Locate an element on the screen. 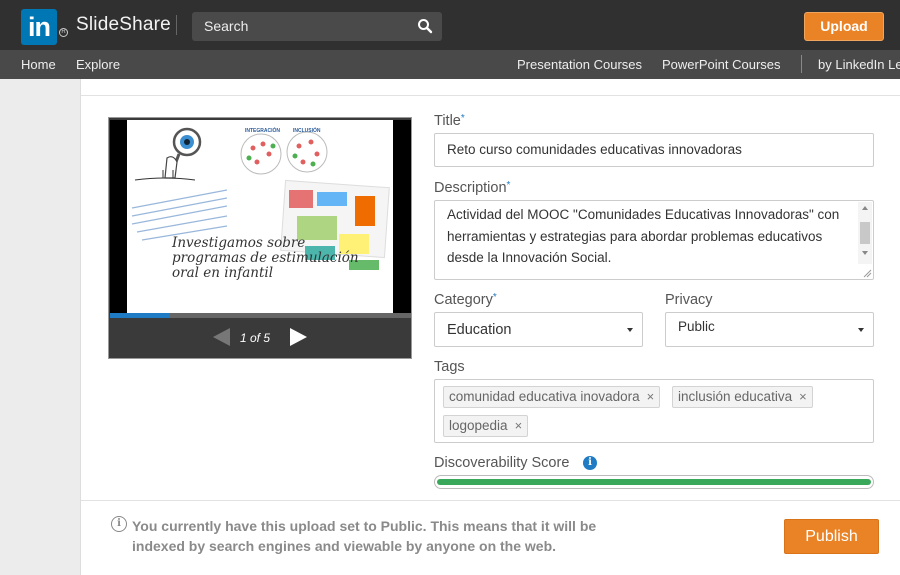  panel-divider-bottom is located at coordinates (490, 500).